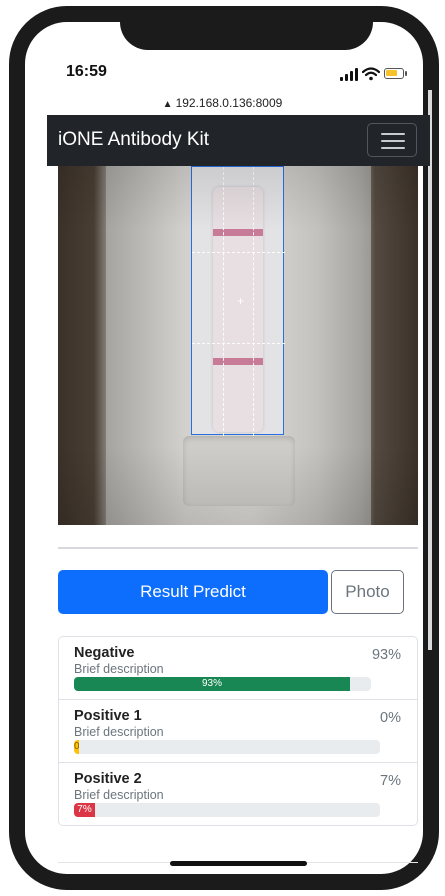 This screenshot has width=445, height=896. I want to click on menu-toggle-button, so click(392, 140).